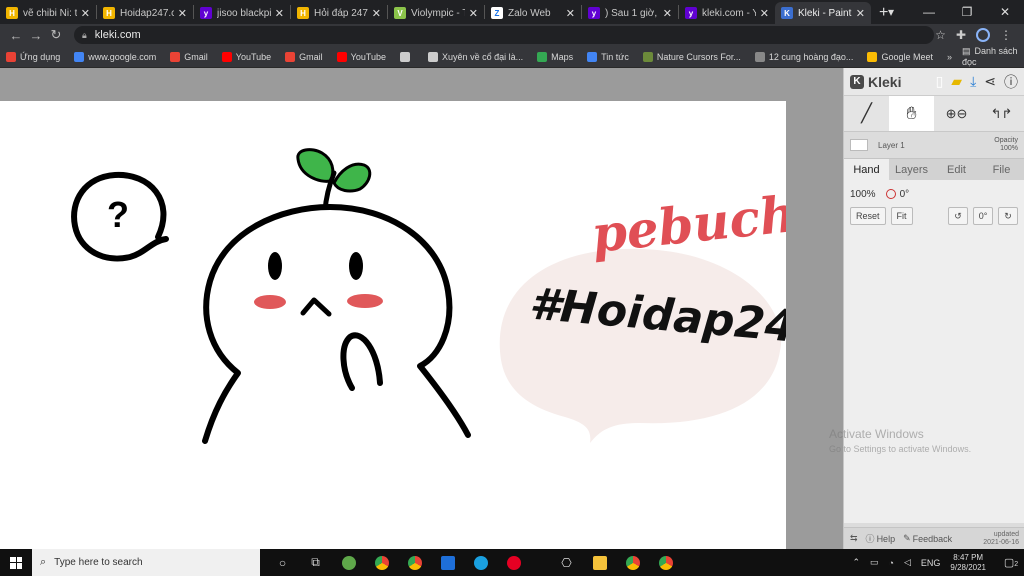 This screenshot has width=1024, height=576. What do you see at coordinates (1006, 35) in the screenshot?
I see `browser-menu-icon: ⋮` at bounding box center [1006, 35].